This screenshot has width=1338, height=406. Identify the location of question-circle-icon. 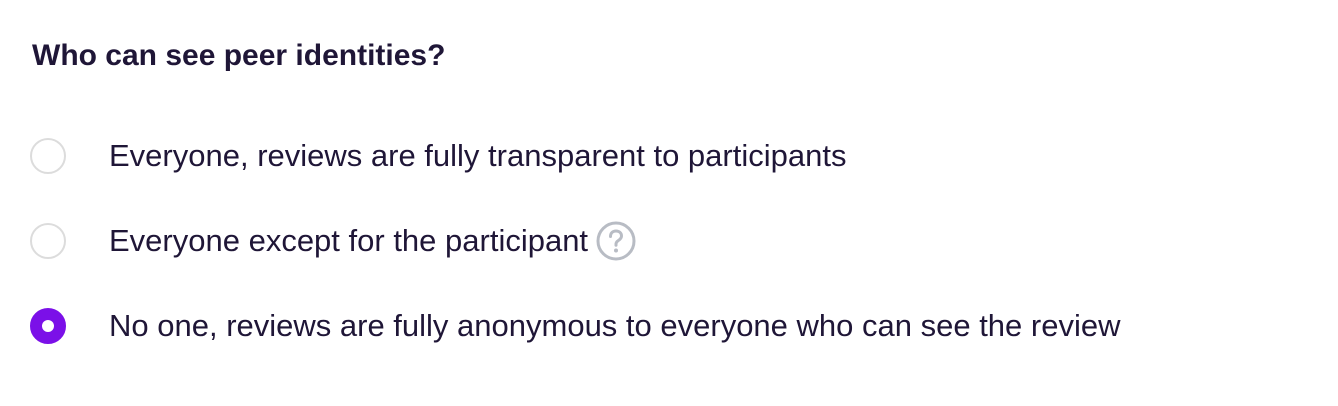
(616, 241).